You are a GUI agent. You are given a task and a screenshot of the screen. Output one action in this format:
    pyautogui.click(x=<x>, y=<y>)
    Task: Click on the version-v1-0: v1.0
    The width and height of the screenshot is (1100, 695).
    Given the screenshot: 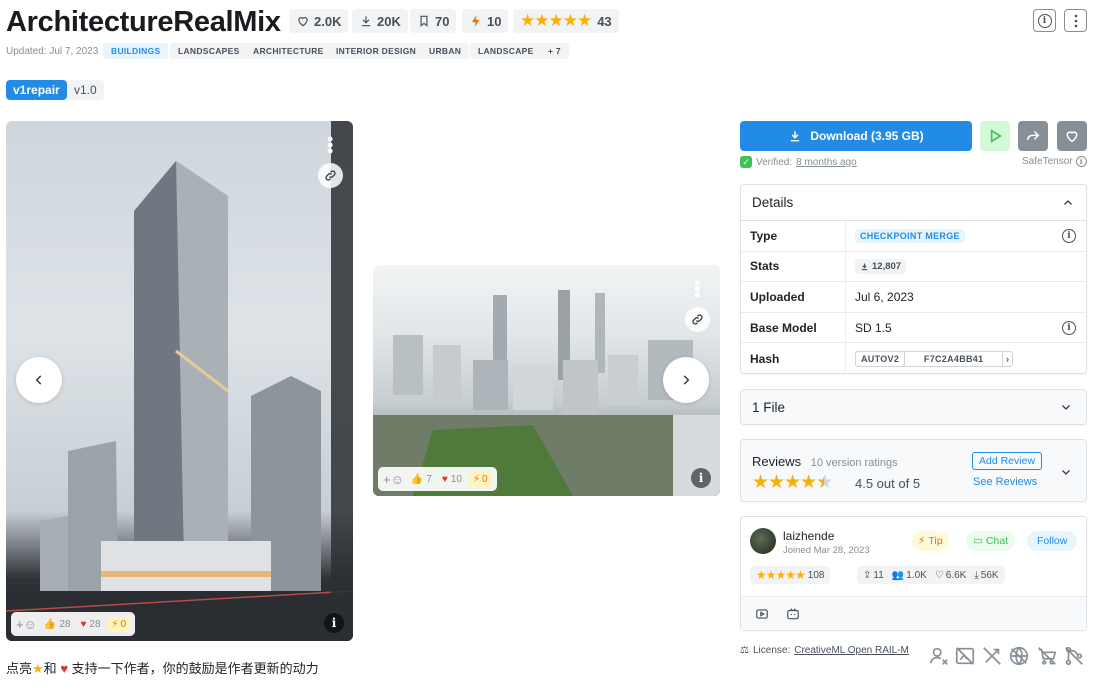 What is the action you would take?
    pyautogui.click(x=85, y=90)
    